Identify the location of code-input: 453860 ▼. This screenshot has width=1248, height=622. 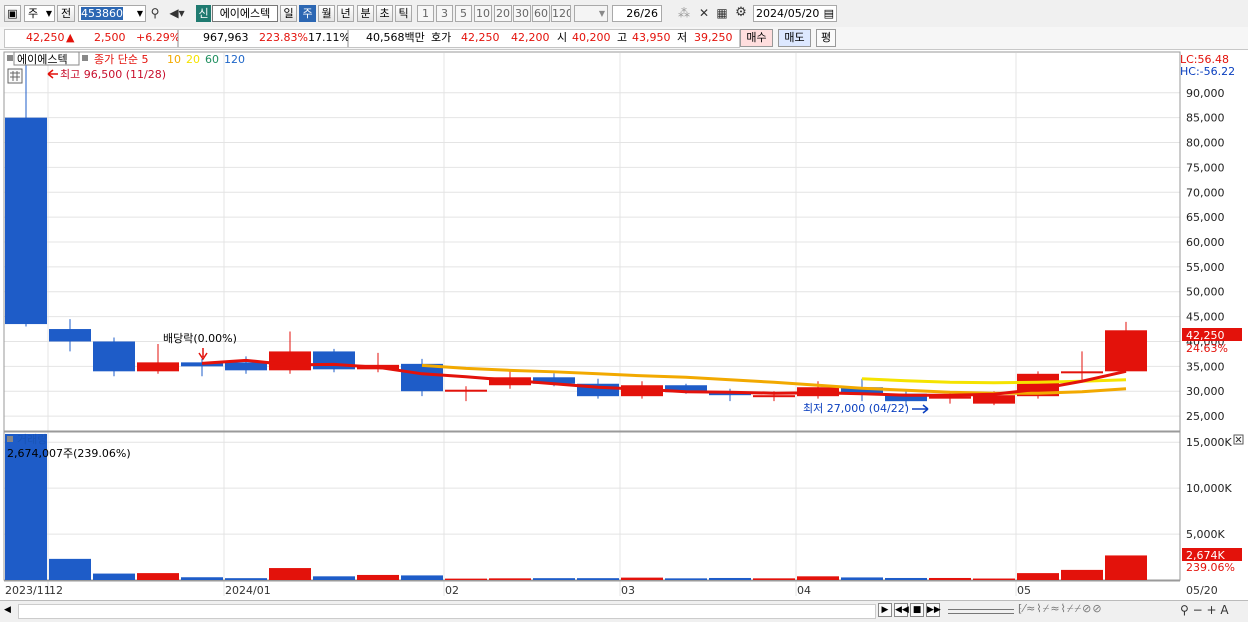
(112, 13).